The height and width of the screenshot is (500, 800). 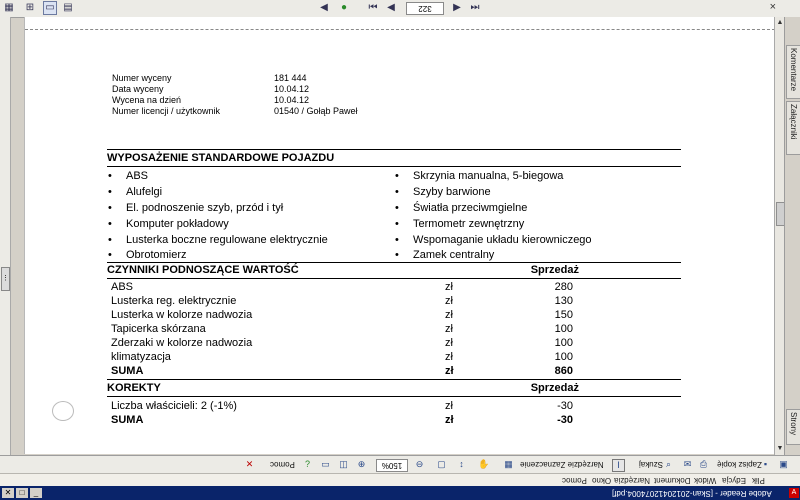 I want to click on equipment-item: Alufelgi, so click(x=135, y=192).